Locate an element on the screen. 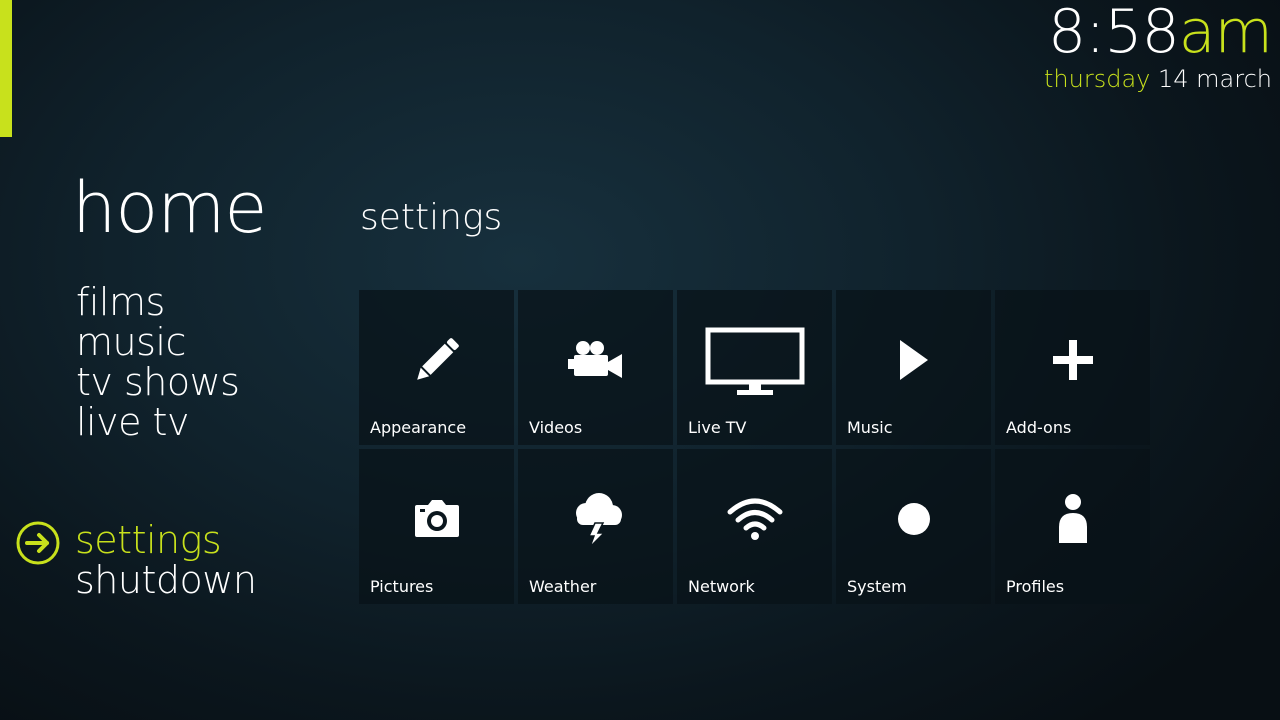 This screenshot has width=1280, height=720. tv-icon is located at coordinates (754, 364).